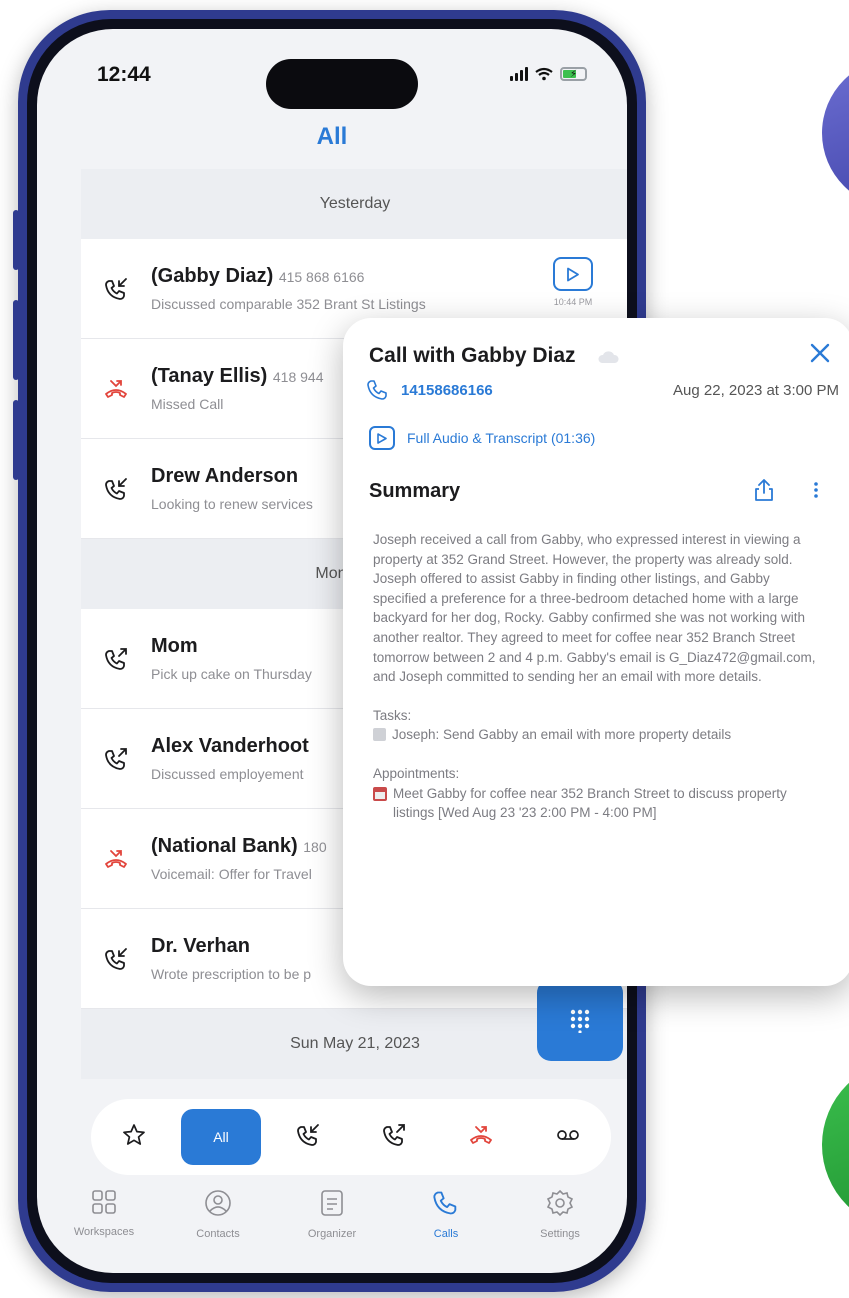  I want to click on summary-heading: Summary, so click(415, 491).